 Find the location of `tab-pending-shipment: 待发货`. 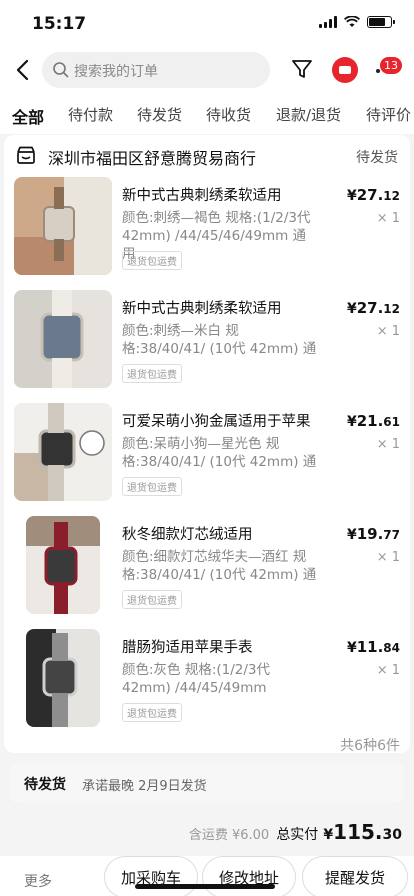

tab-pending-shipment: 待发货 is located at coordinates (159, 114).